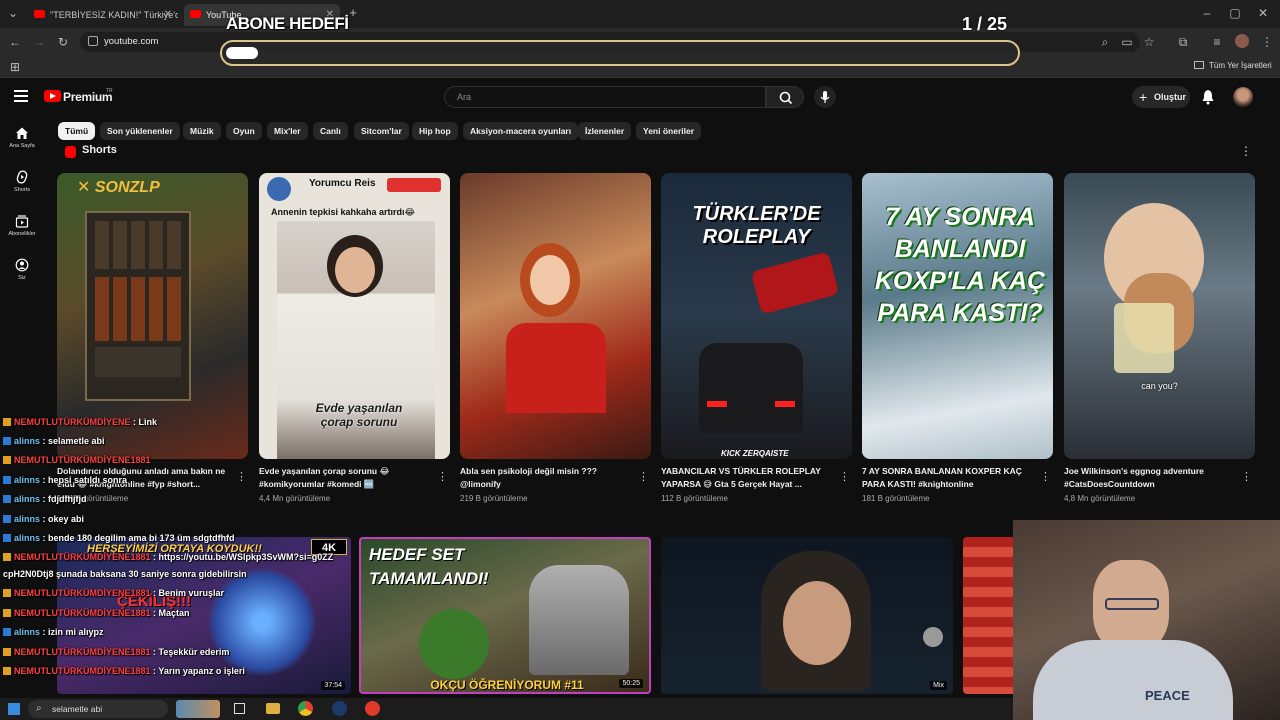  What do you see at coordinates (1242, 41) in the screenshot?
I see `profile-avatar` at bounding box center [1242, 41].